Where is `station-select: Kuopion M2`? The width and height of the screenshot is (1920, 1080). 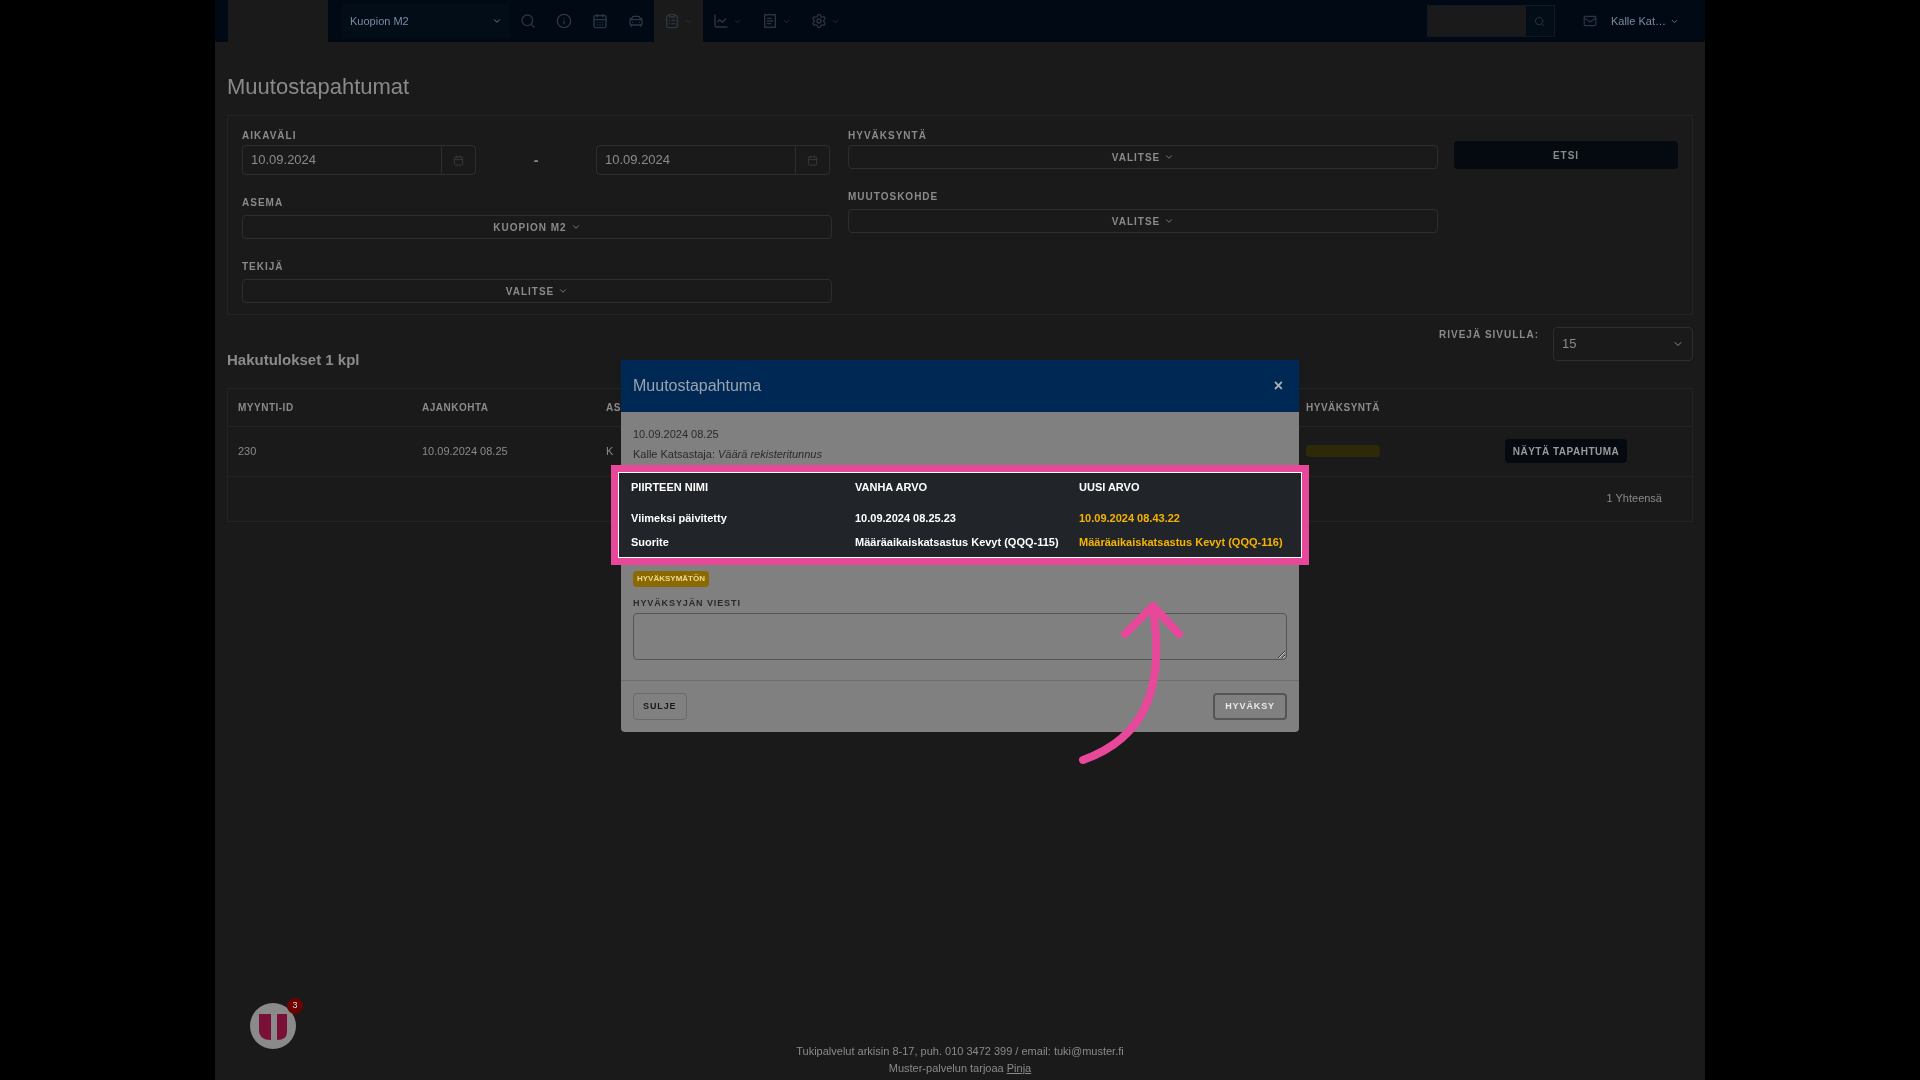
station-select: Kuopion M2 is located at coordinates (426, 21).